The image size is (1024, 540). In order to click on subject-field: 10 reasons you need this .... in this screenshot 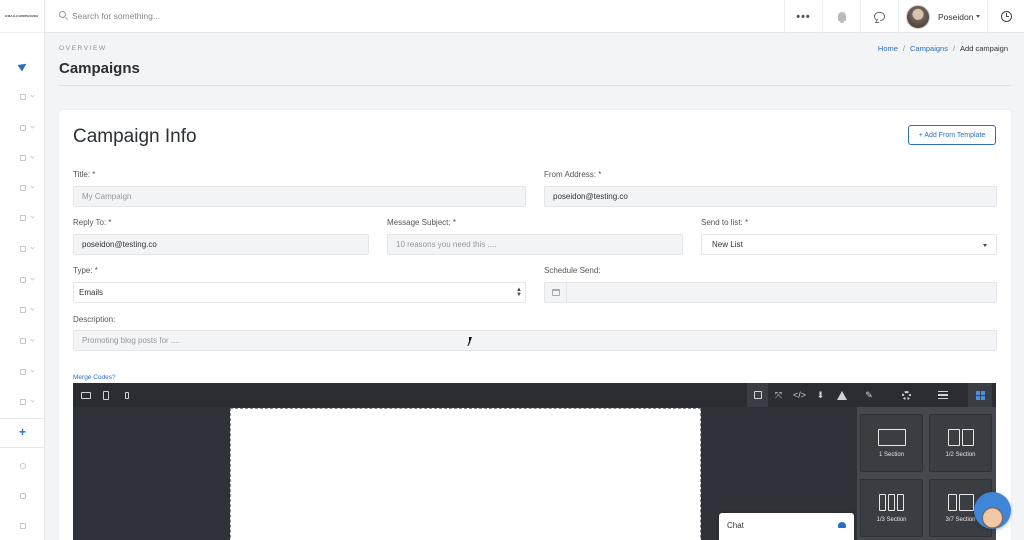, I will do `click(535, 244)`.